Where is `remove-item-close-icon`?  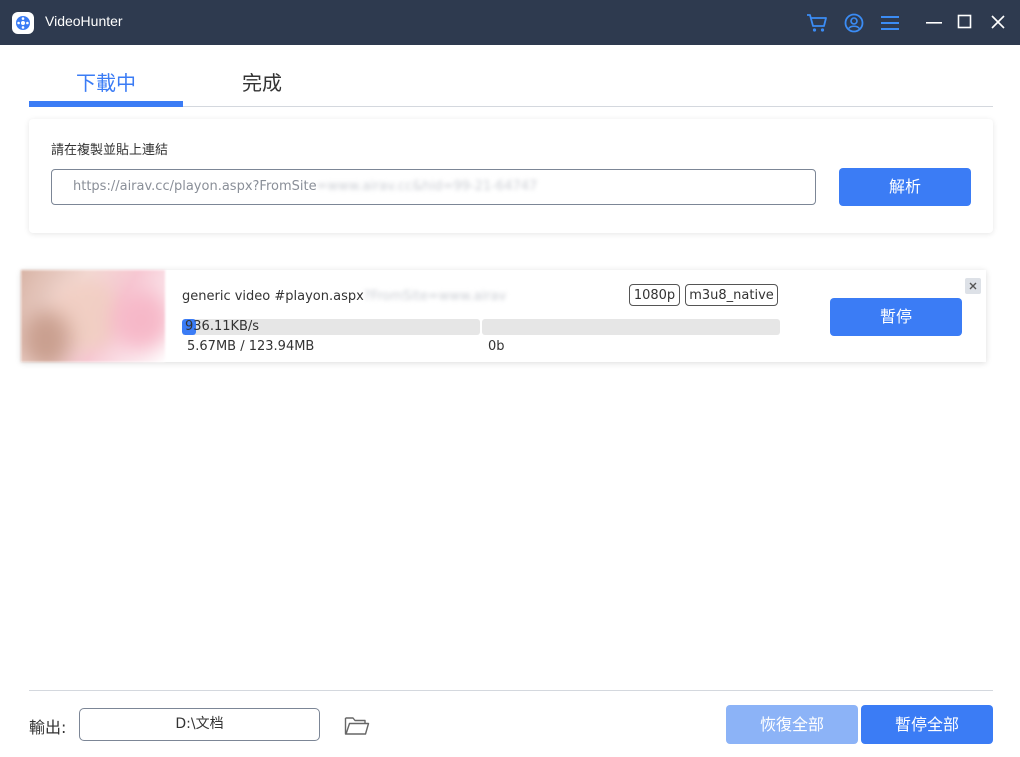
remove-item-close-icon is located at coordinates (973, 286).